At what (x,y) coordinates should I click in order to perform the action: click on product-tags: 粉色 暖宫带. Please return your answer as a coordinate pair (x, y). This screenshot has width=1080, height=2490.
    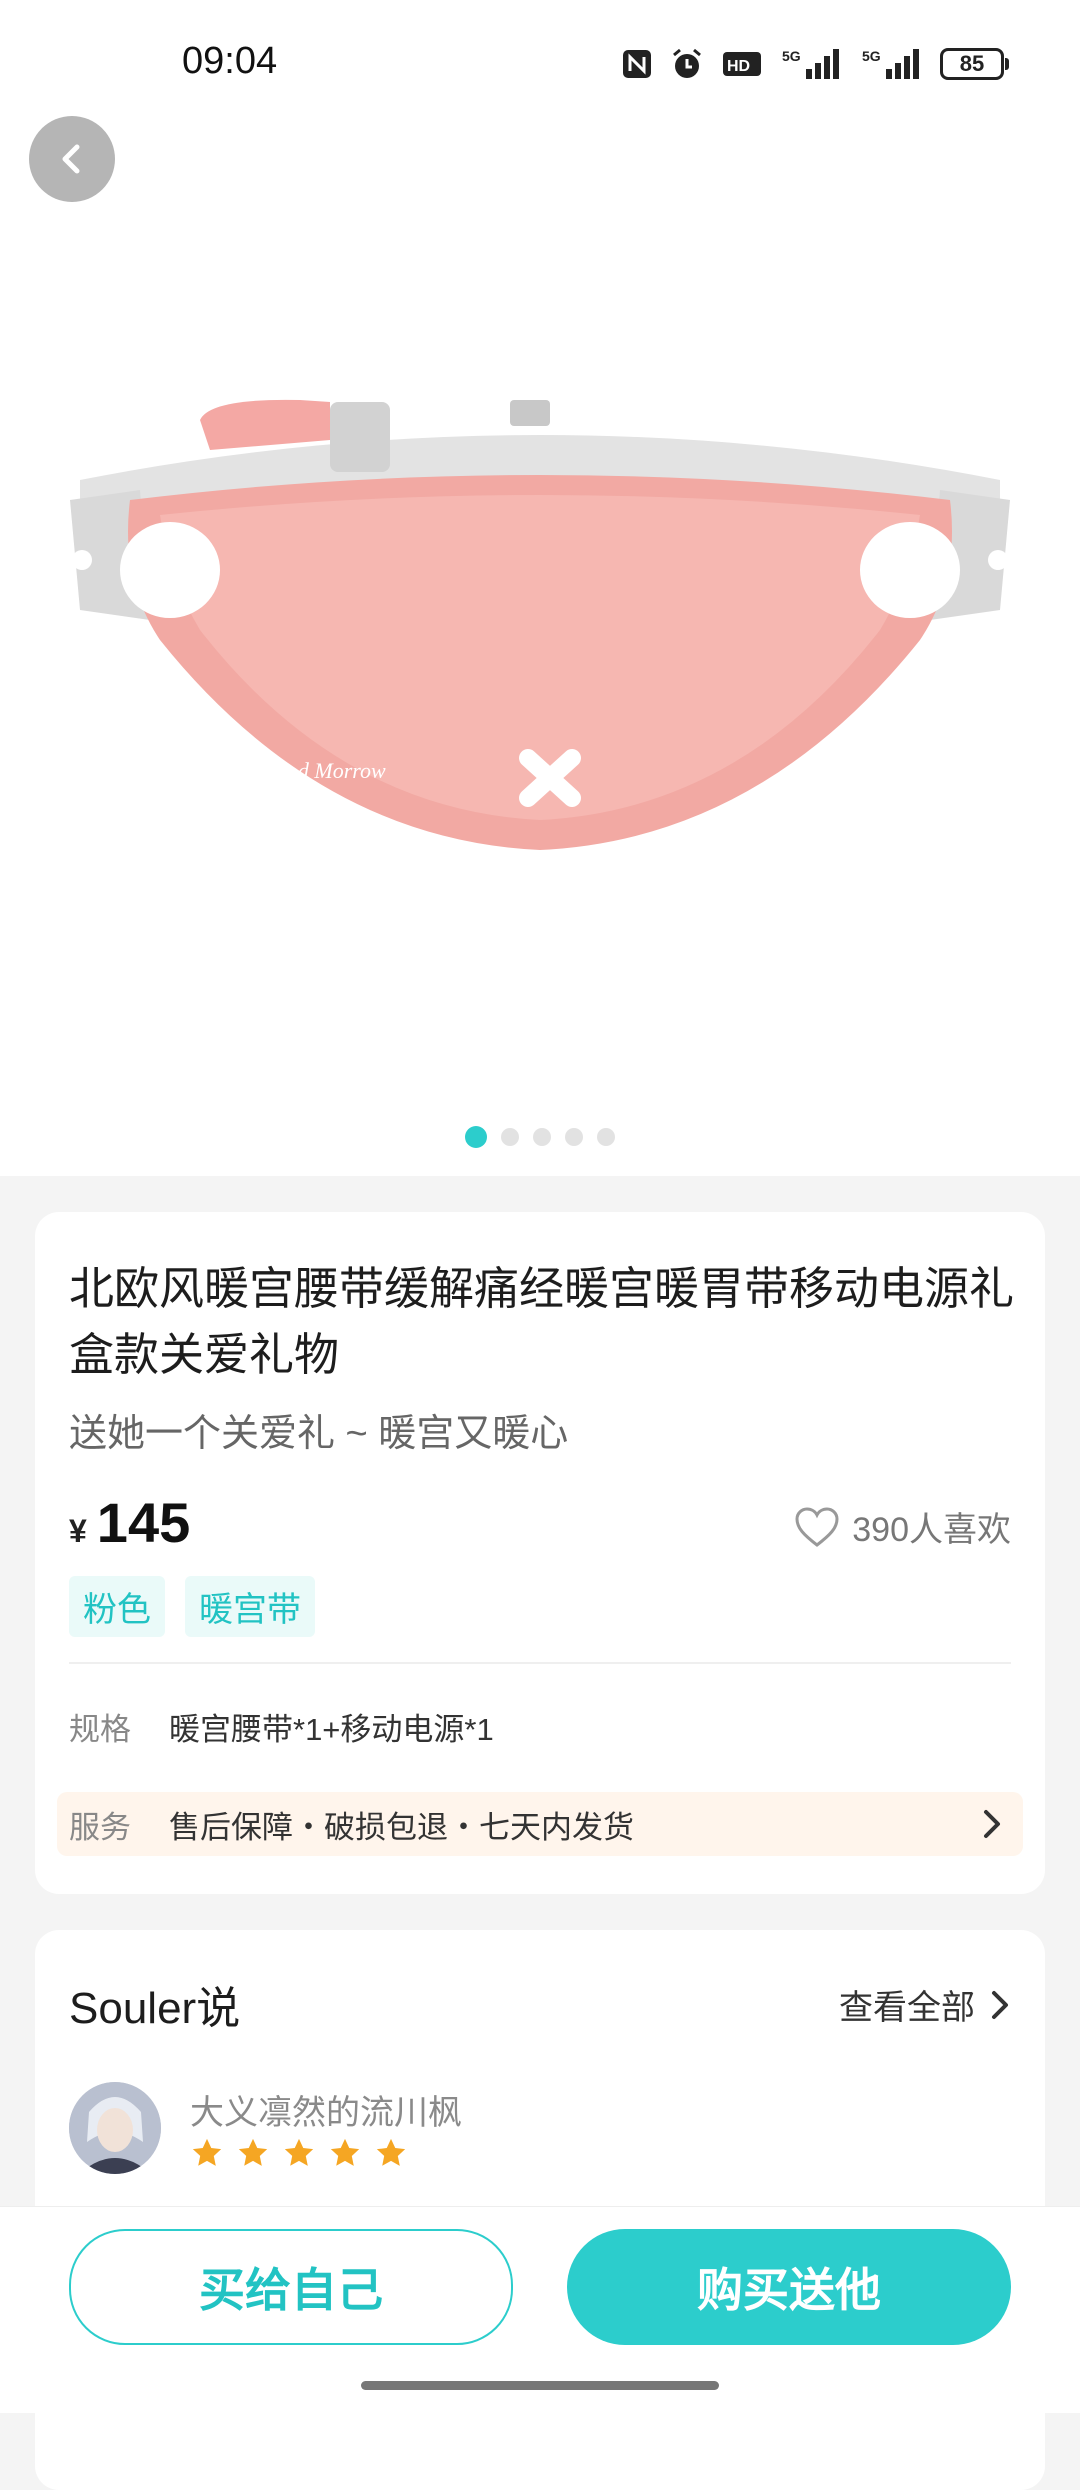
    Looking at the image, I should click on (192, 1606).